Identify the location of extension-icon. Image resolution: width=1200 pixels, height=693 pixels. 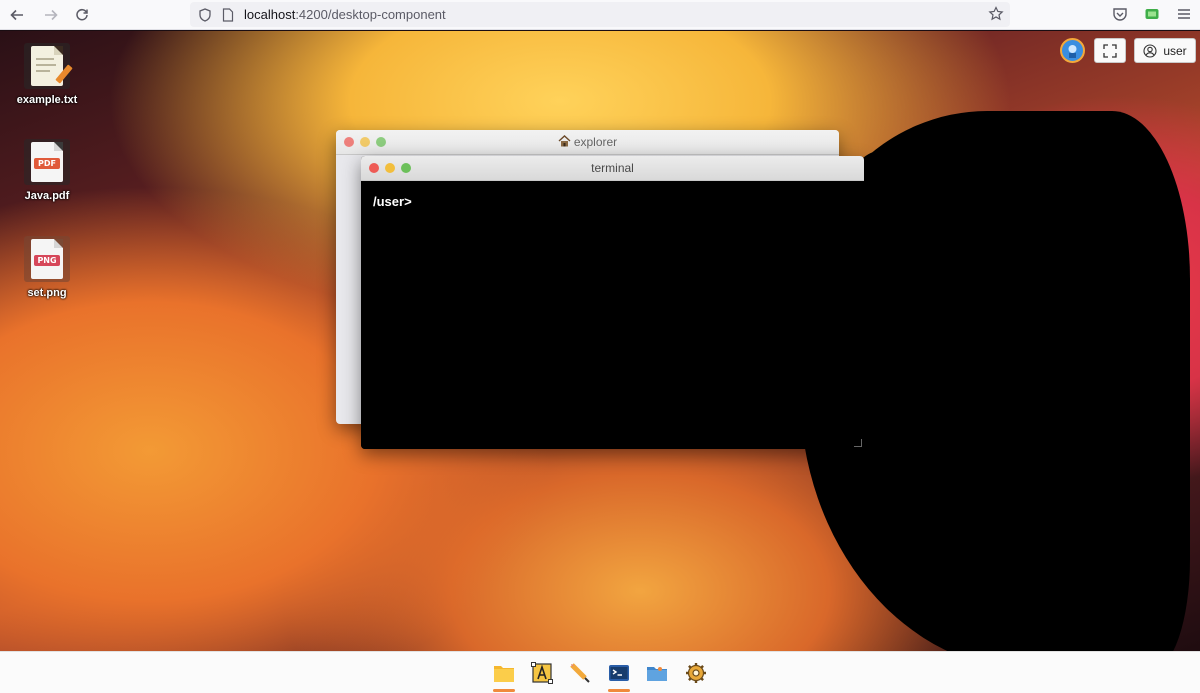
(1152, 14).